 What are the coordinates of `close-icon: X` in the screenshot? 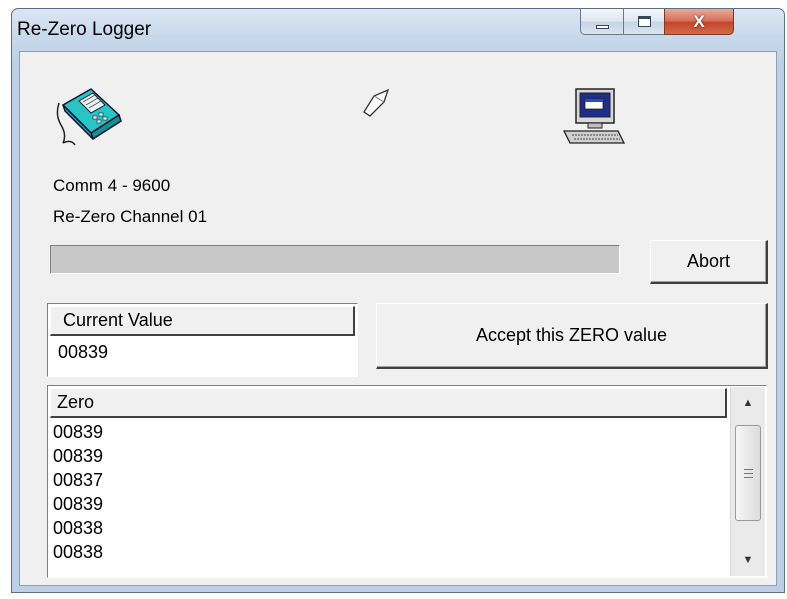 It's located at (699, 21).